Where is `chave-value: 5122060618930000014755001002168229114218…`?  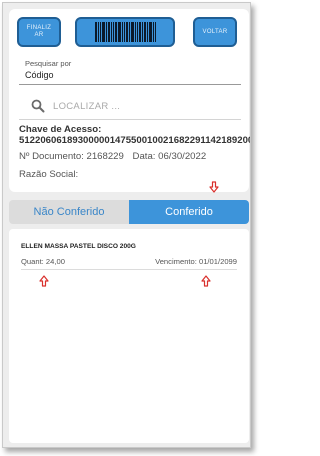
chave-value: 5122060618930000014755001002168229114218… is located at coordinates (135, 140).